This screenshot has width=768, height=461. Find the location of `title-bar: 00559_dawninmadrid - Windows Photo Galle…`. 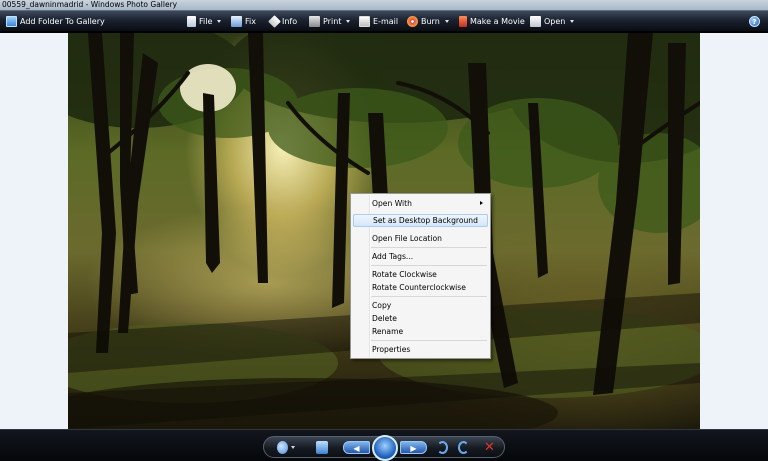

title-bar: 00559_dawninmadrid - Windows Photo Galle… is located at coordinates (384, 5).